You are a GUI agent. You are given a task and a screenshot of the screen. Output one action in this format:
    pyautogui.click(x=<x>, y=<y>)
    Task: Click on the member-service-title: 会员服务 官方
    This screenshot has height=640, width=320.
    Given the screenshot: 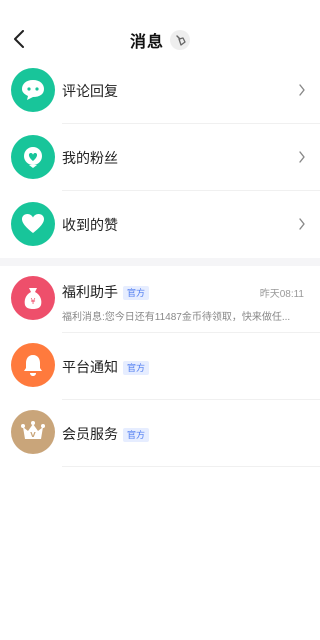 What is the action you would take?
    pyautogui.click(x=106, y=434)
    